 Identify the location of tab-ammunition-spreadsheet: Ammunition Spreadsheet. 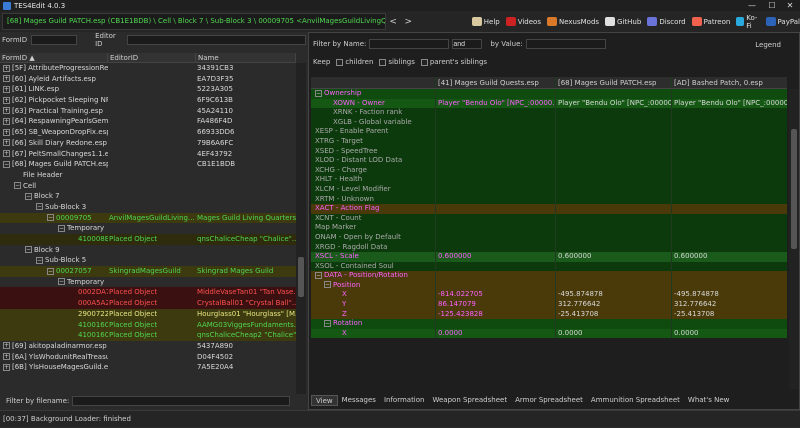
(635, 400).